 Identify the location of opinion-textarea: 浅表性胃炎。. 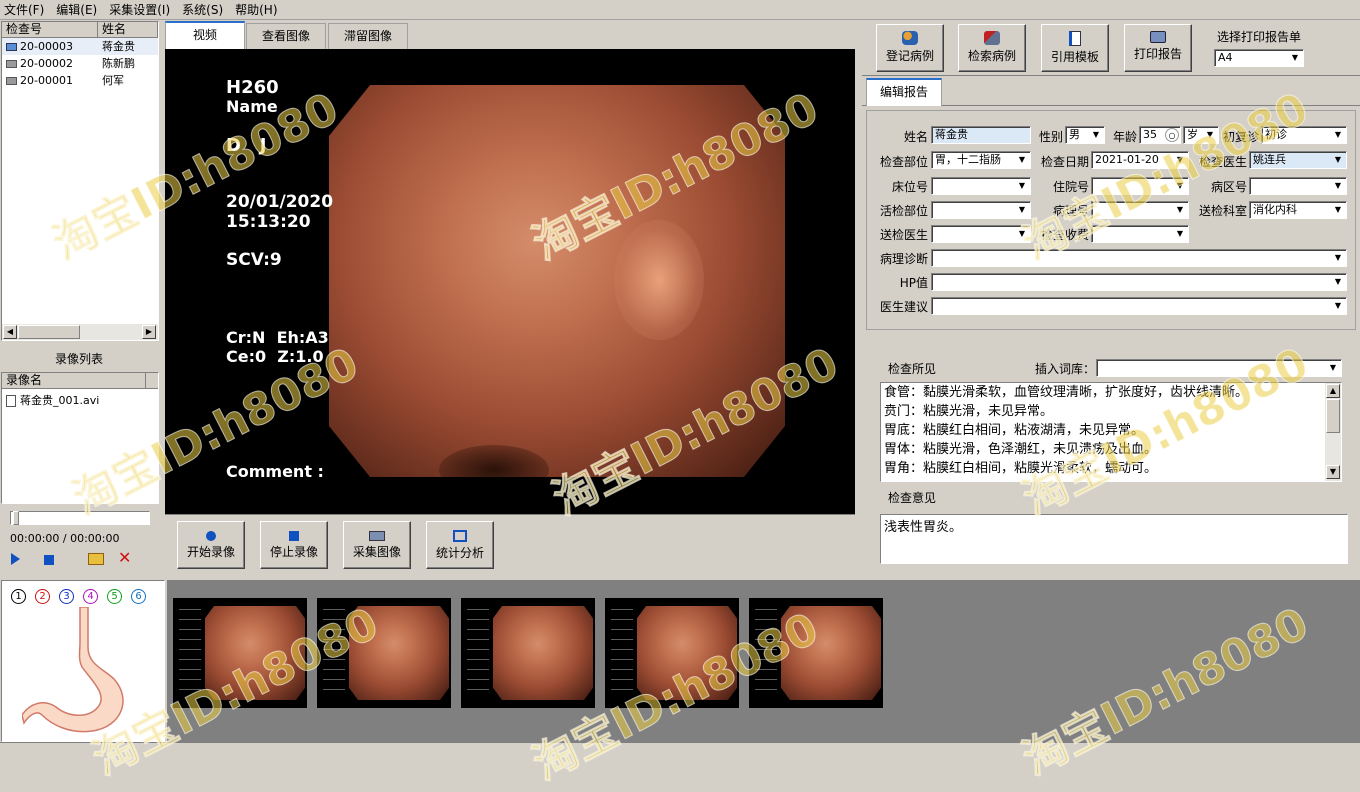
(1114, 539).